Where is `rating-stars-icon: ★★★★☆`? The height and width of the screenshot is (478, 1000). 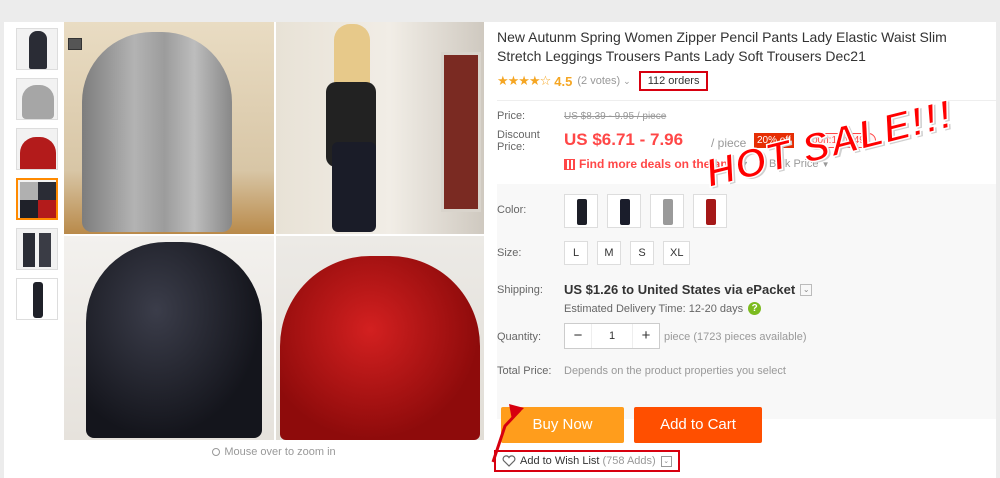 rating-stars-icon: ★★★★☆ is located at coordinates (524, 80).